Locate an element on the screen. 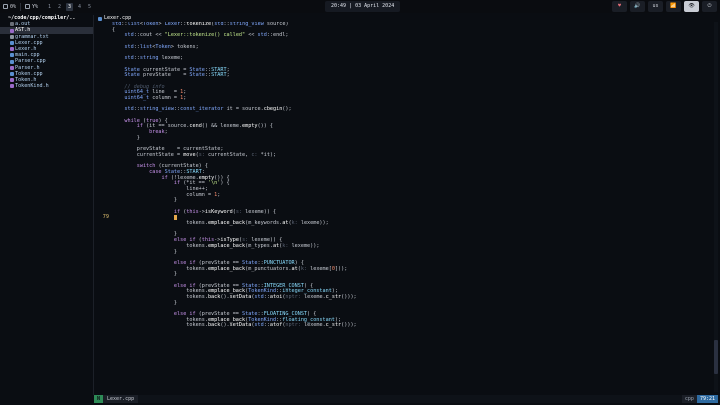 The image size is (720, 405). tab-title: Lexer.cpp is located at coordinates (118, 18).